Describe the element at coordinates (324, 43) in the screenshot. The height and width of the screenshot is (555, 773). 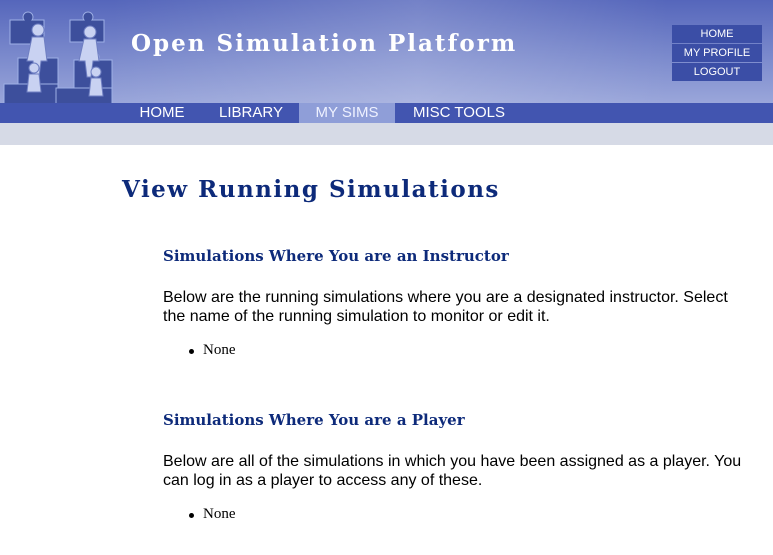
I see `site-title: Open Simulation Platform` at that location.